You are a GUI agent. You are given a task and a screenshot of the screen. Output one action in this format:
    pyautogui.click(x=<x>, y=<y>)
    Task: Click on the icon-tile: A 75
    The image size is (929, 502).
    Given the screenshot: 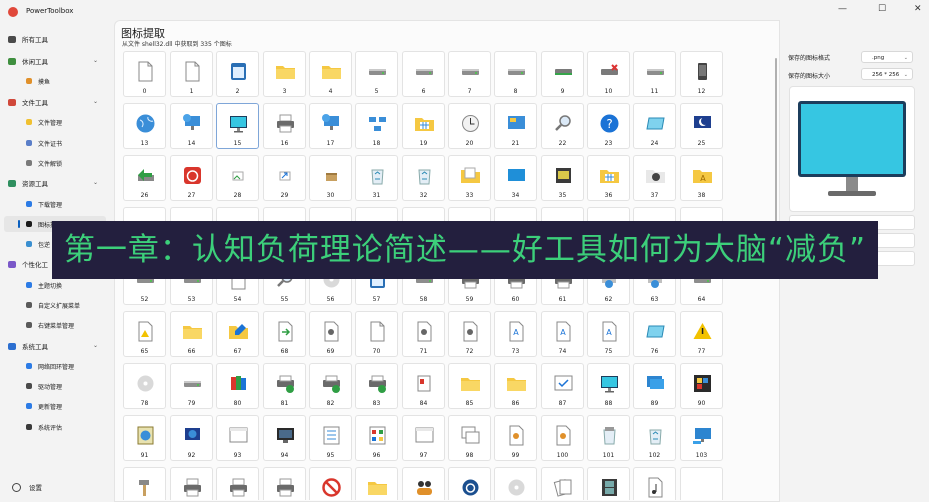 What is the action you would take?
    pyautogui.click(x=608, y=334)
    